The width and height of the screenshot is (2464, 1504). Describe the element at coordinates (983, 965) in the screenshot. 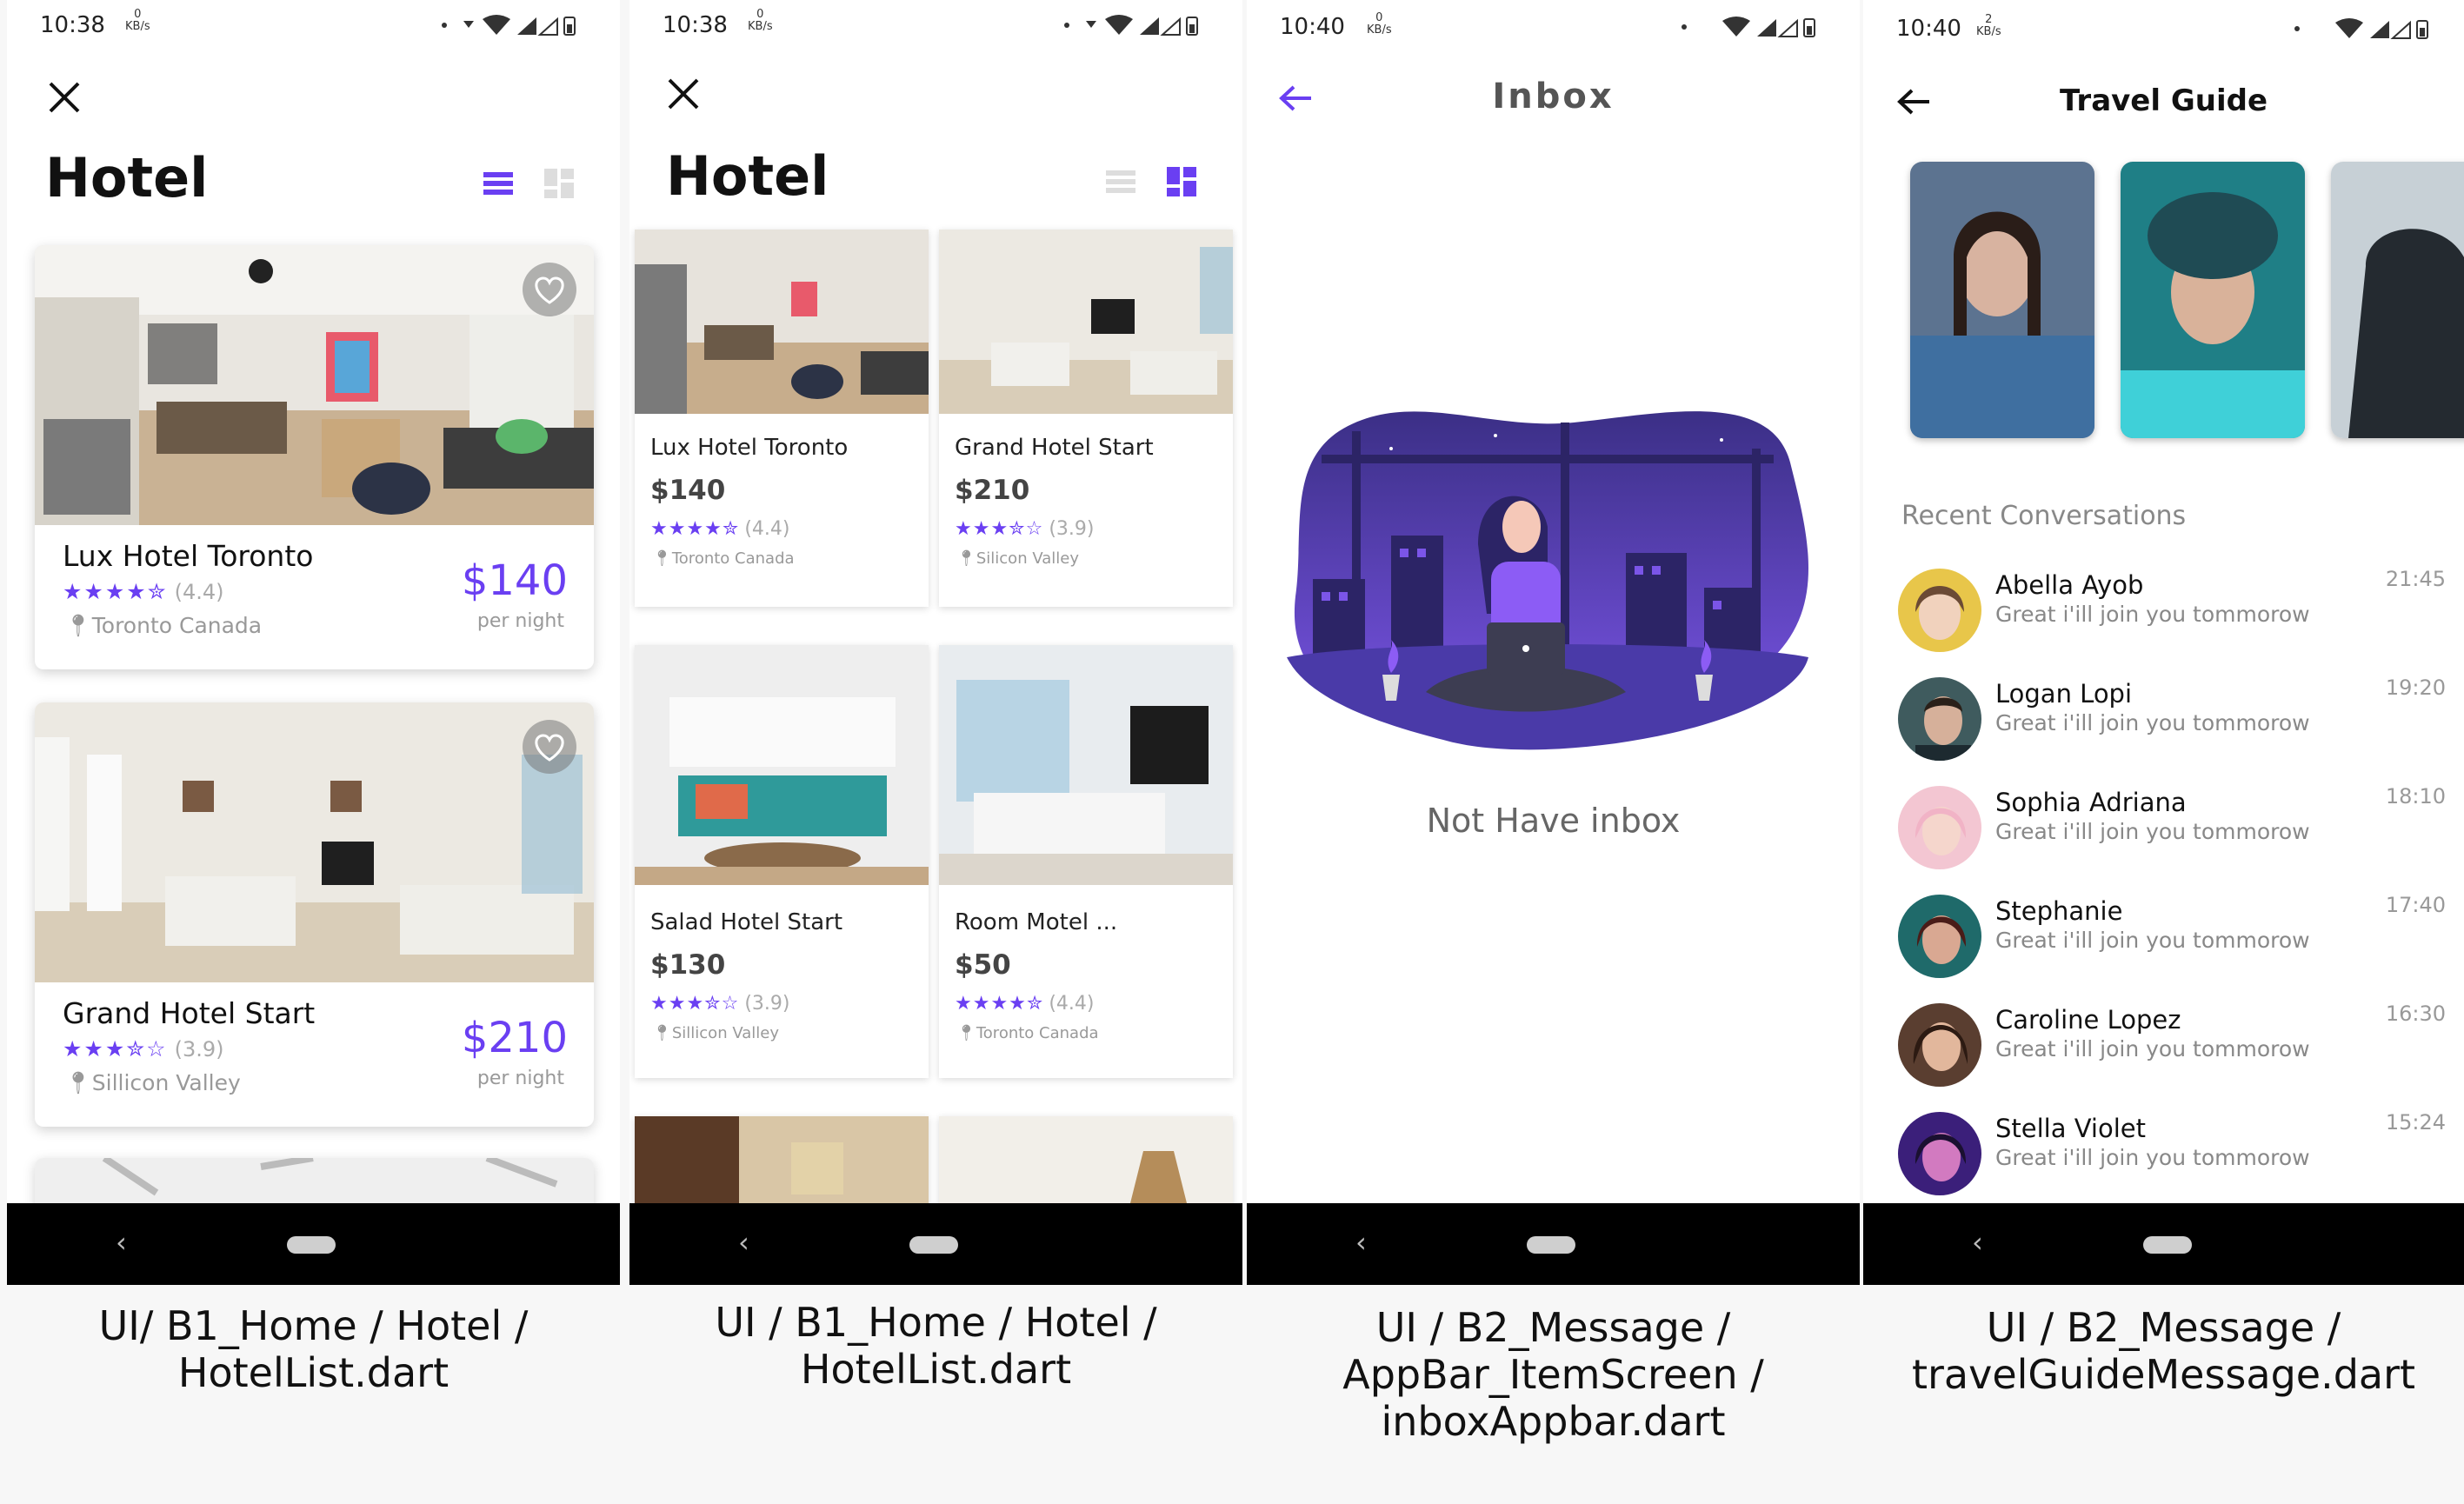

I see `hotel-price: $50` at that location.